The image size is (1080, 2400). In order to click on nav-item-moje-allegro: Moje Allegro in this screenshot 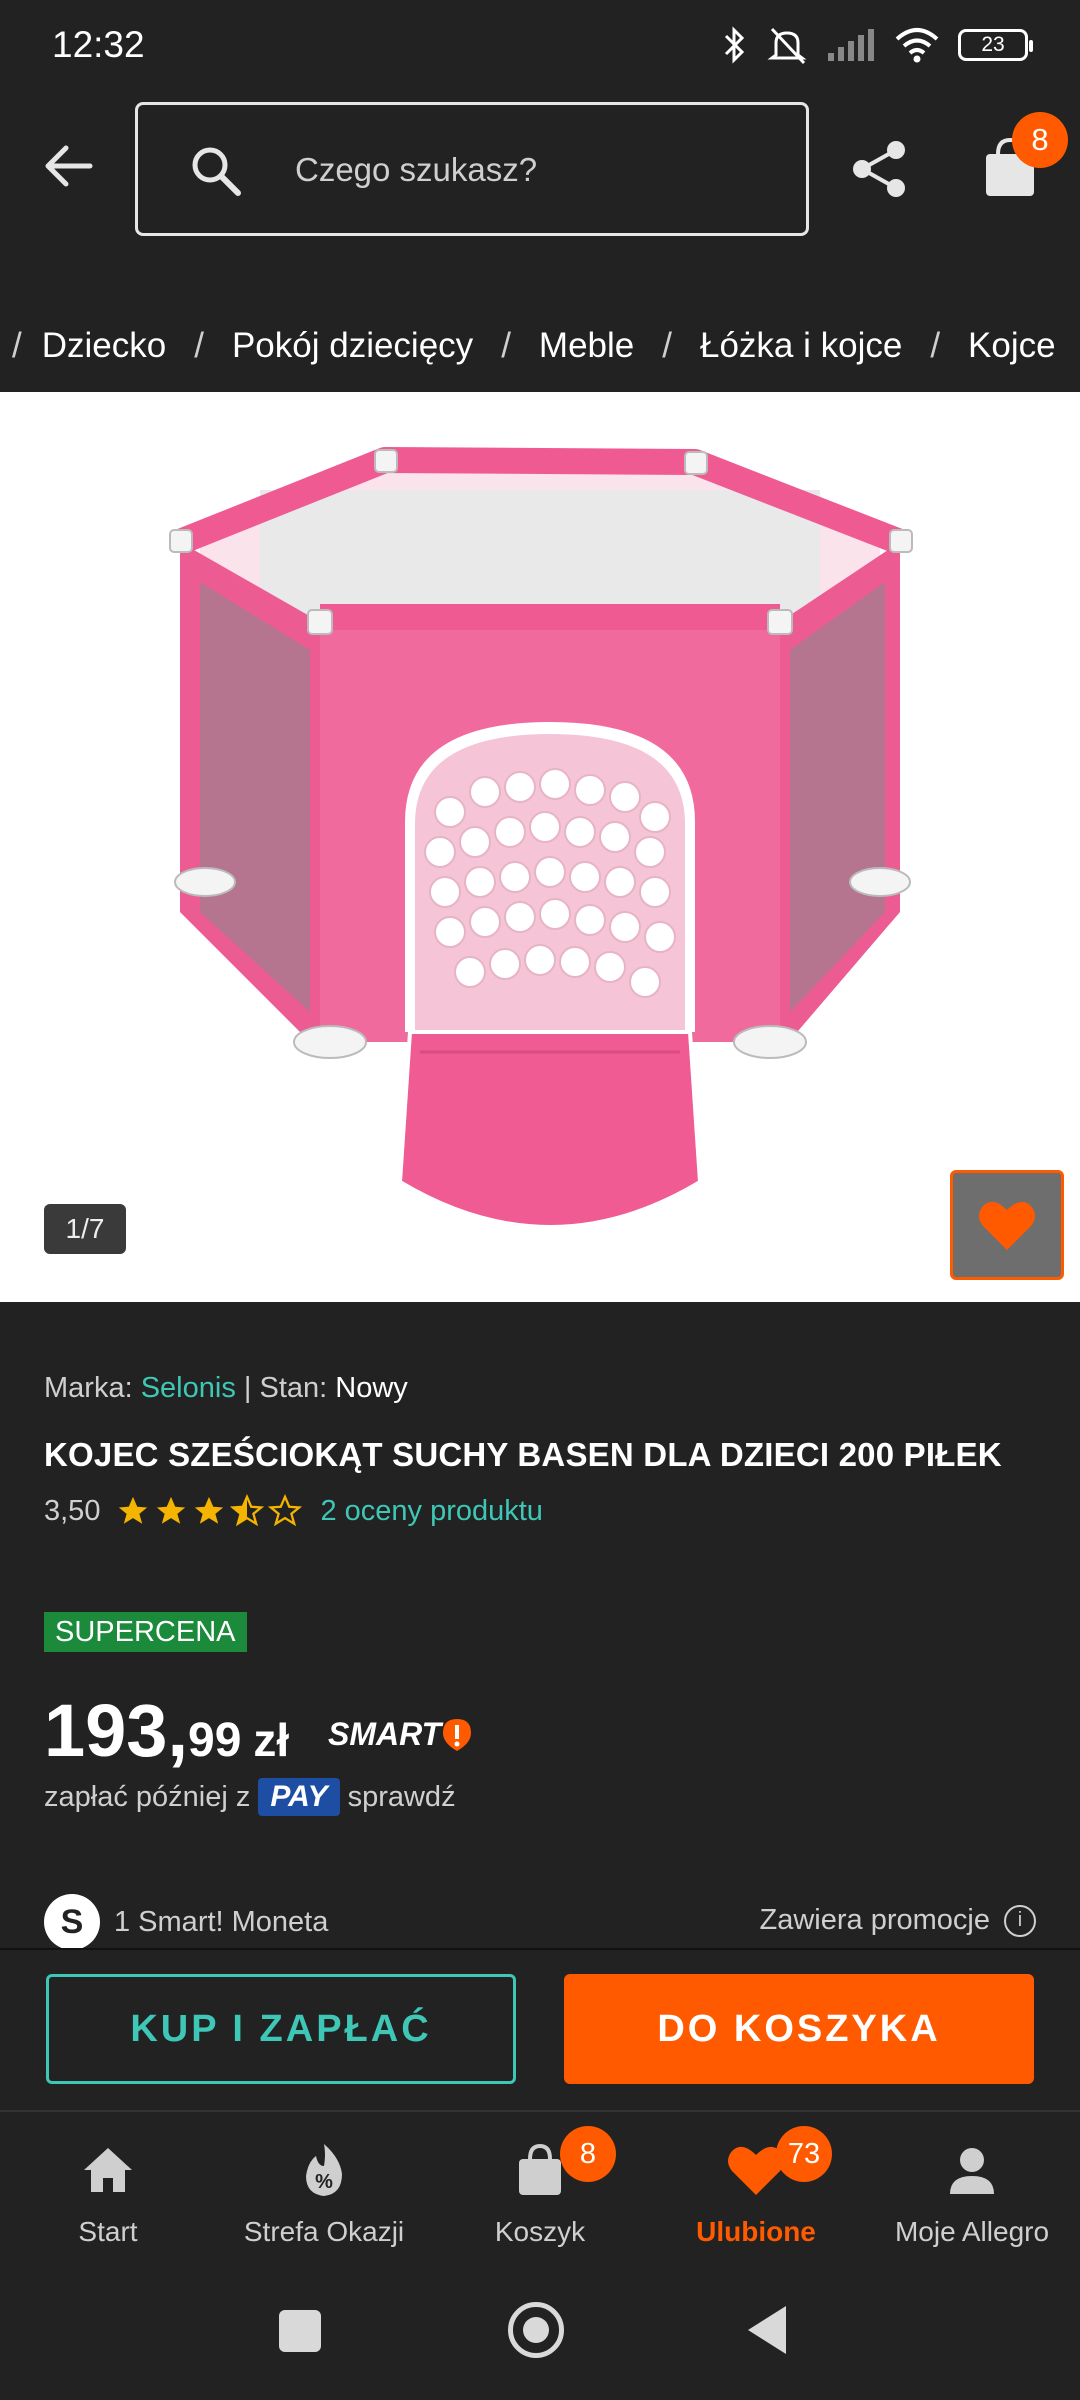, I will do `click(972, 2187)`.